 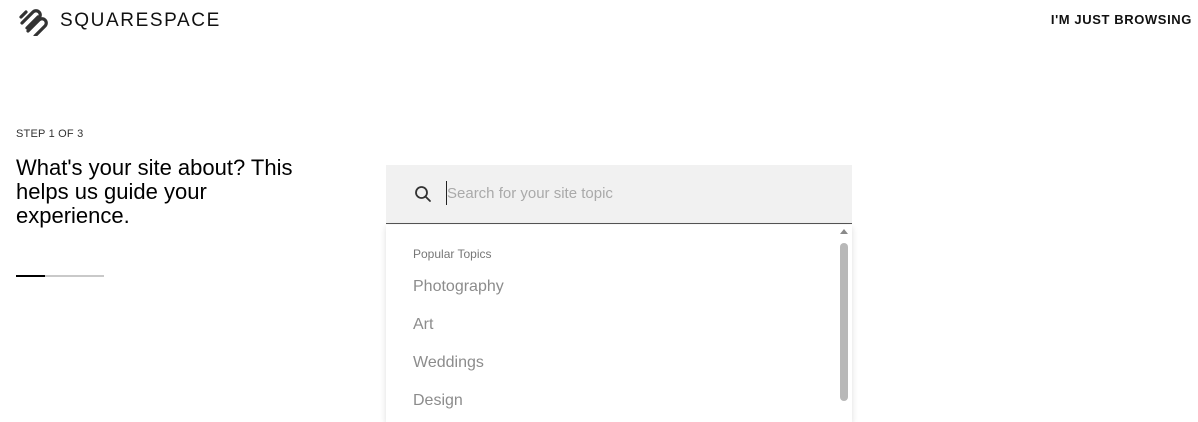 I want to click on just-browsing-link: I'M JUST BROWSING, so click(x=1121, y=19).